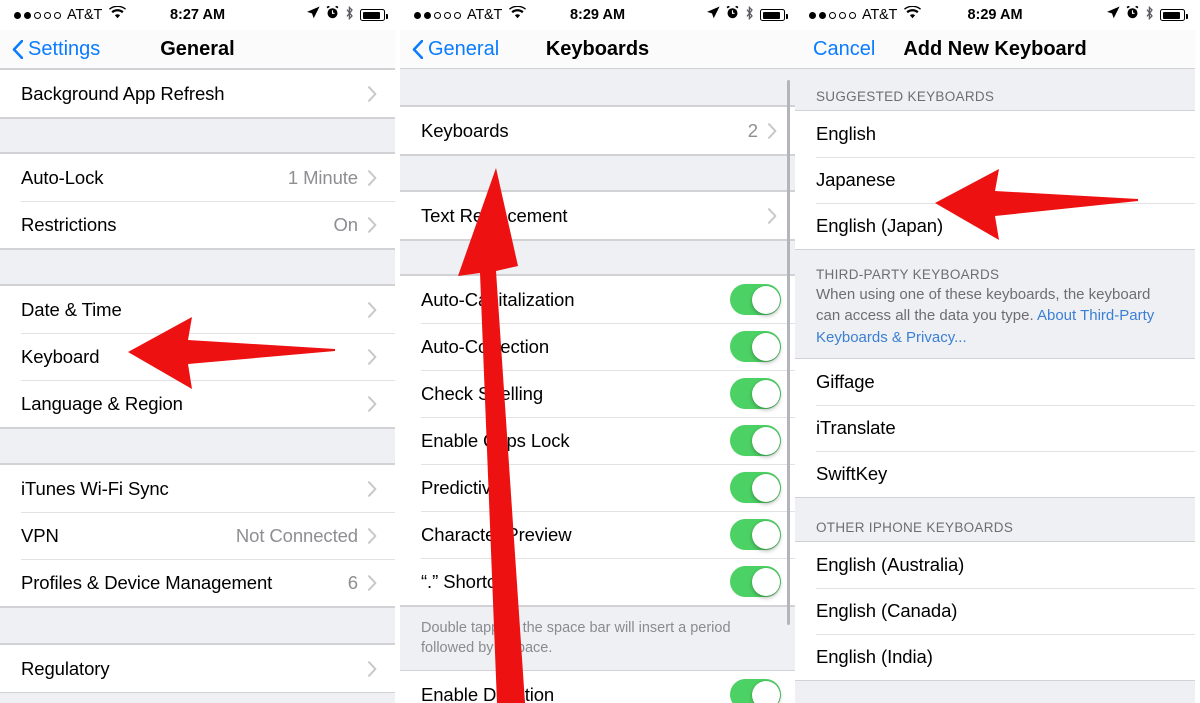  What do you see at coordinates (197, 488) in the screenshot?
I see `row-itunes-wifi-sync: iTunes Wi-Fi Sync` at bounding box center [197, 488].